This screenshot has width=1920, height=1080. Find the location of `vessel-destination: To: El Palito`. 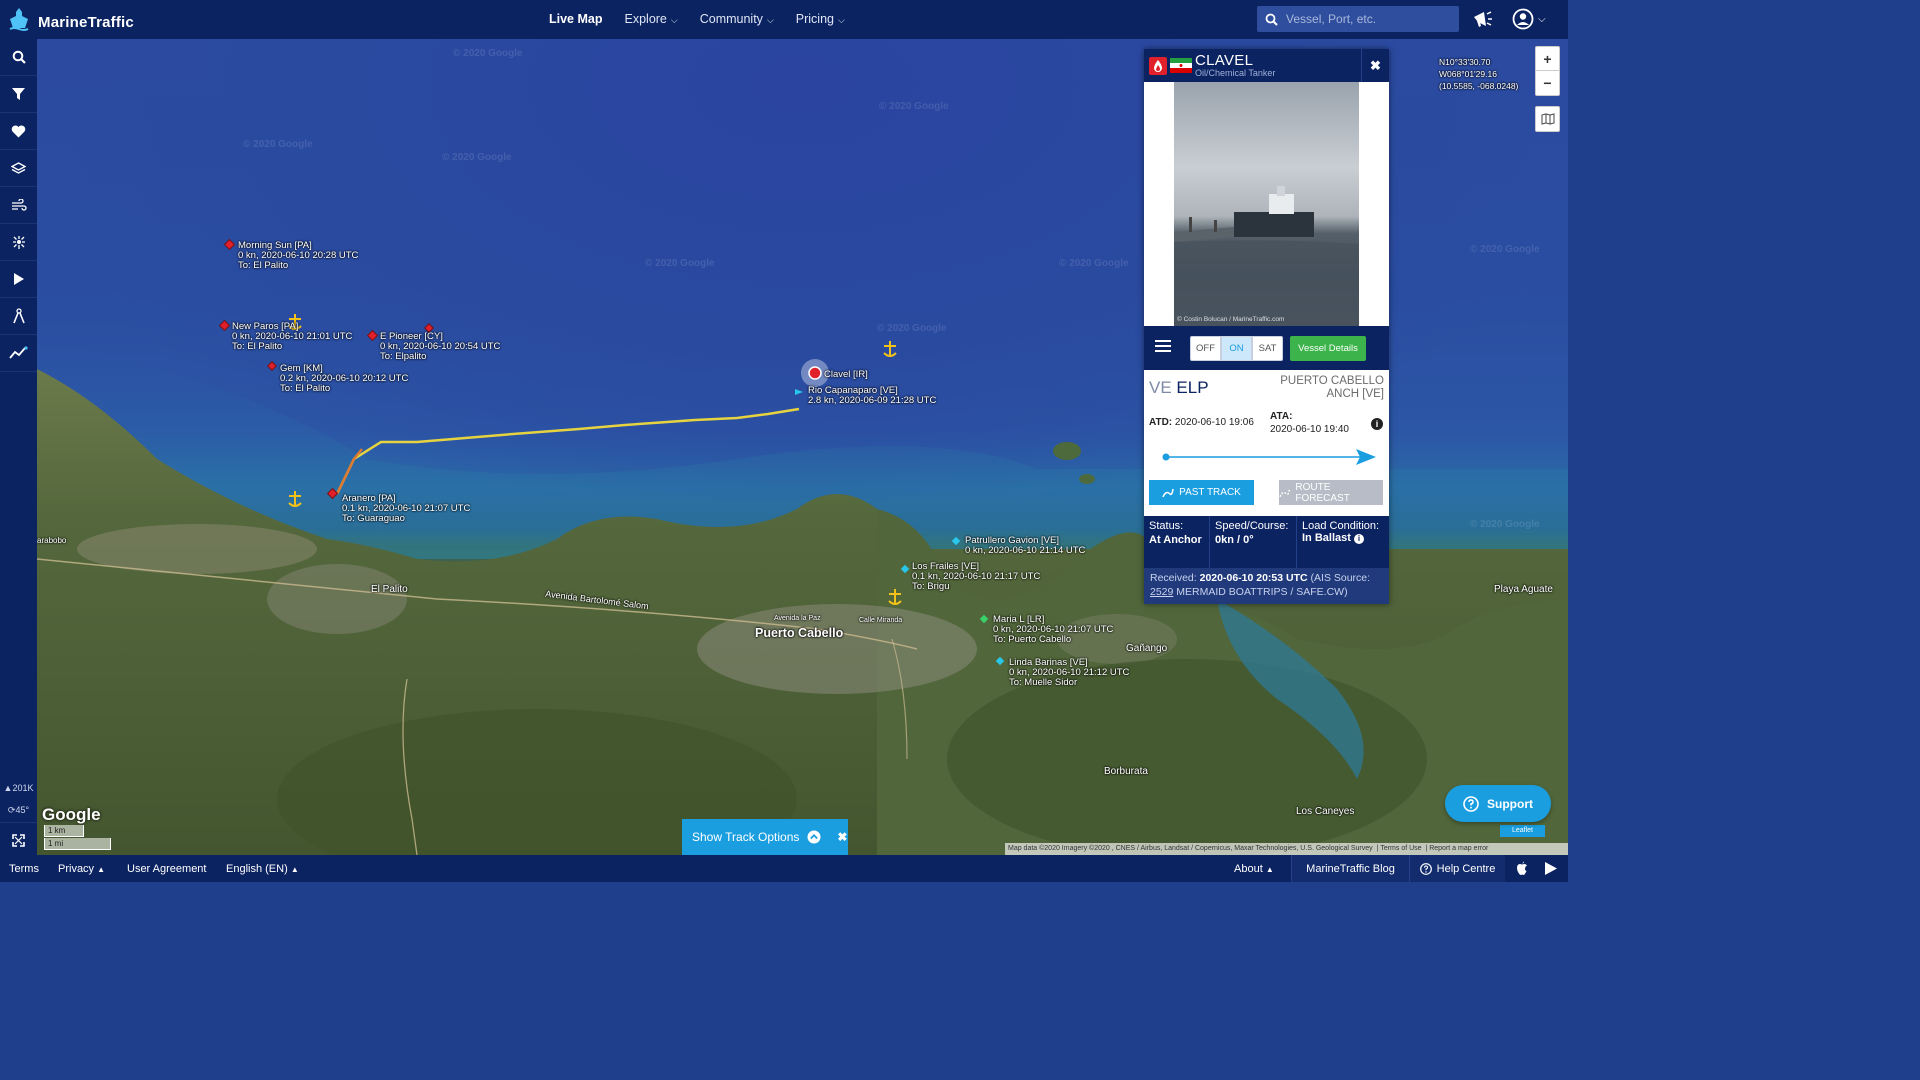

vessel-destination: To: El Palito is located at coordinates (263, 265).